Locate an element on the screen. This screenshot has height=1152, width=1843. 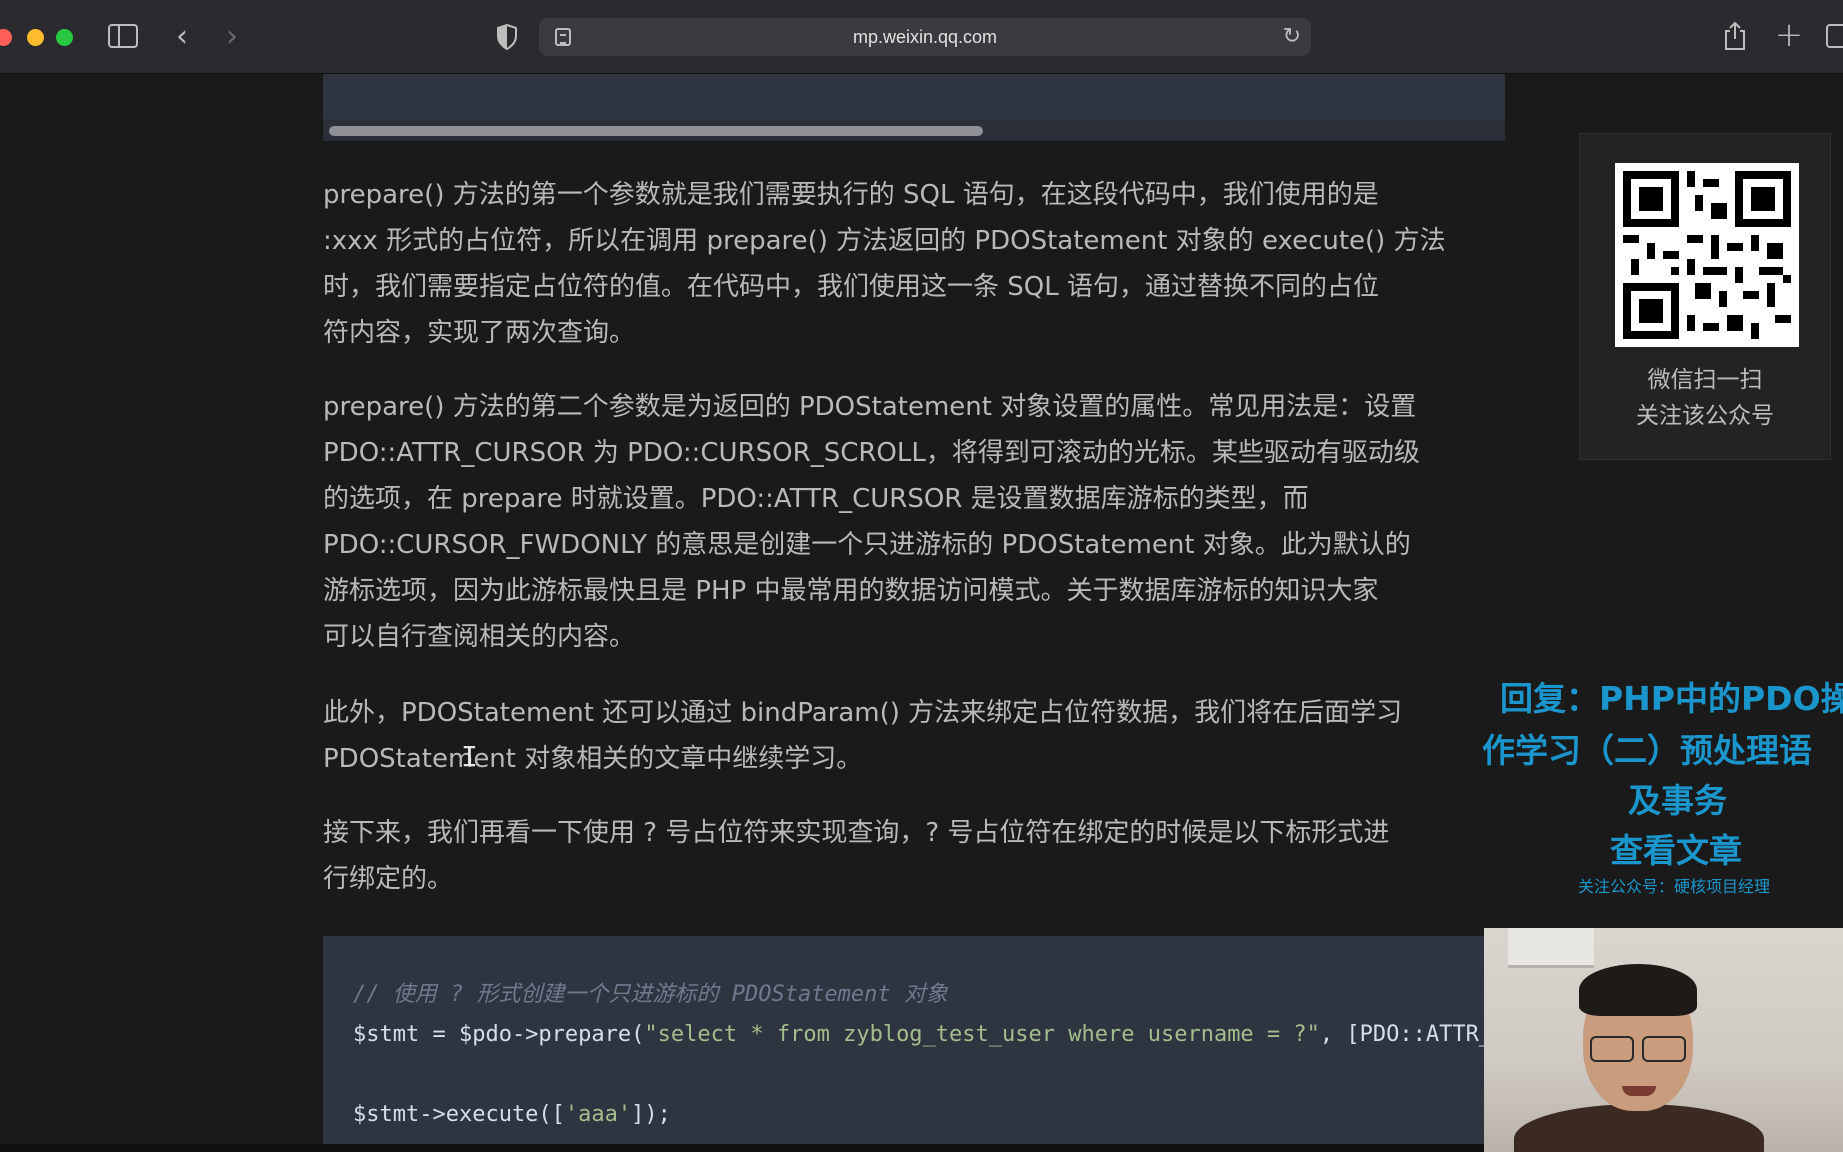
qr-code is located at coordinates (1707, 255).